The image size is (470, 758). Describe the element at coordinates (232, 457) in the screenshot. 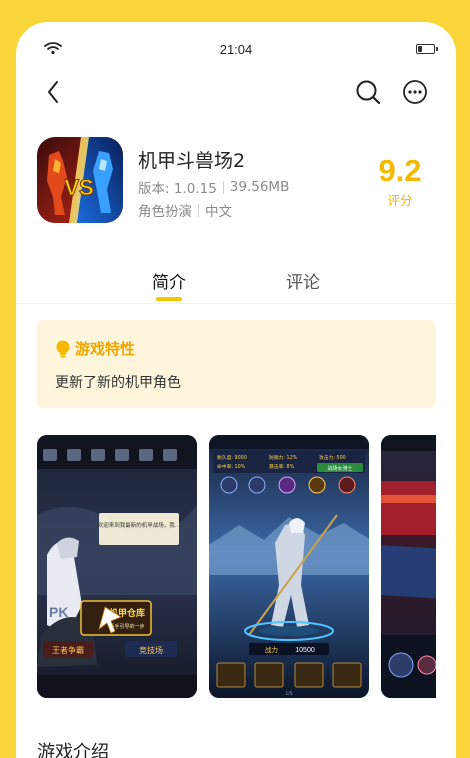

I see `shot2-stat1: 耐久度: 9000` at that location.